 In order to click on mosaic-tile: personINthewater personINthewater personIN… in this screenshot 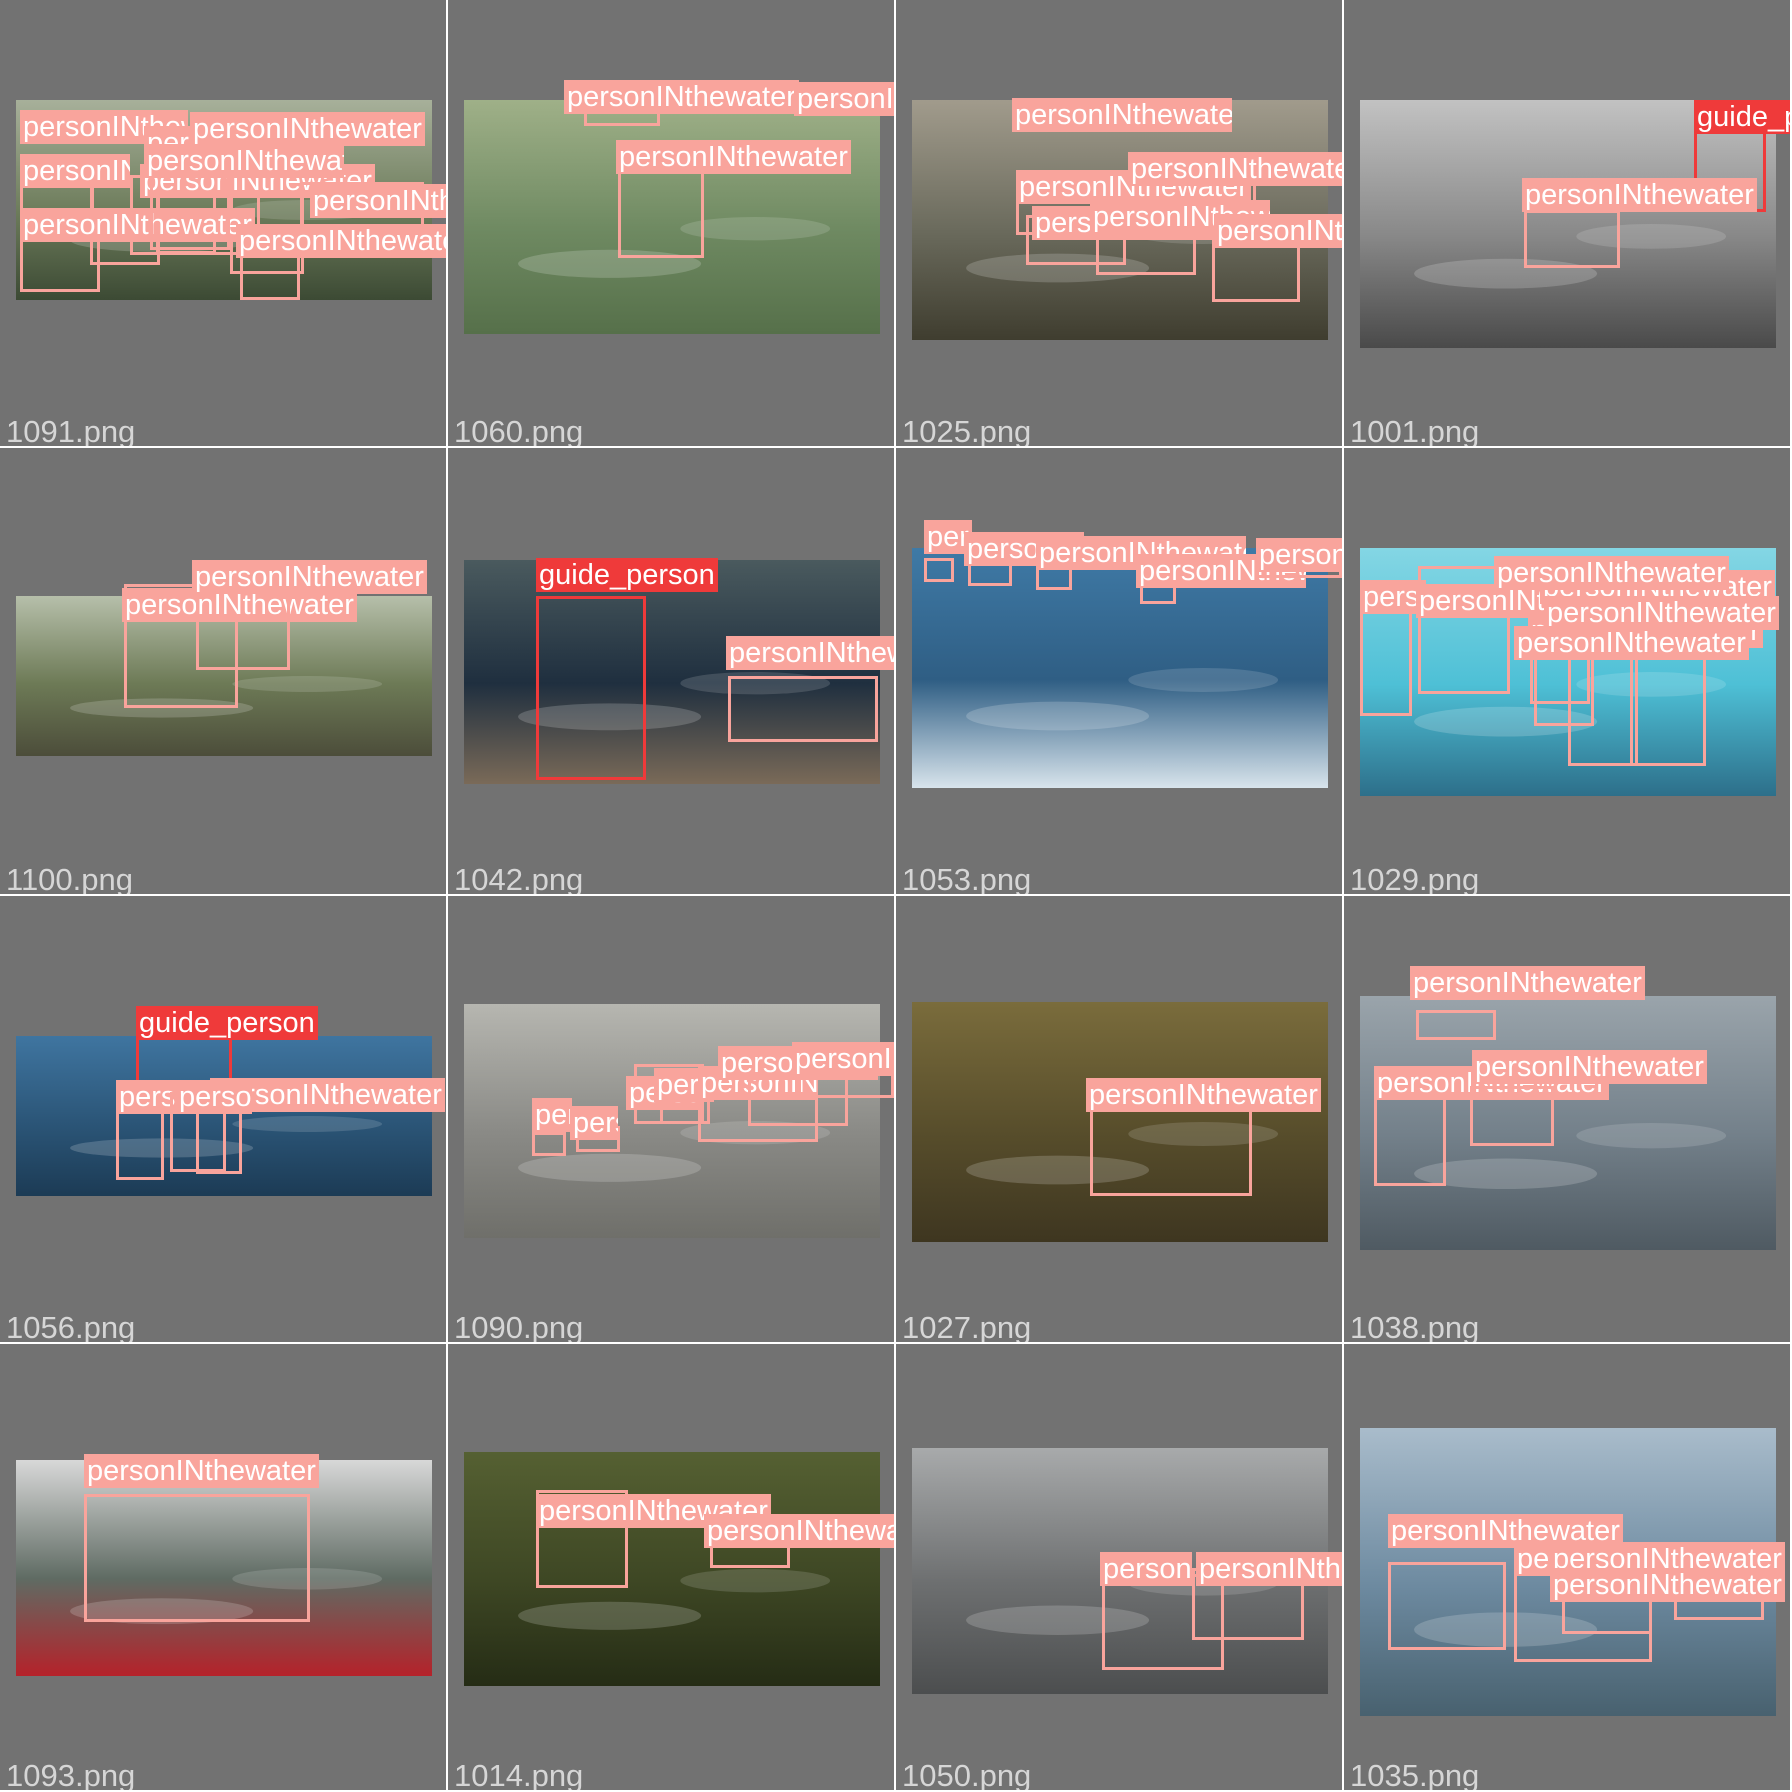, I will do `click(1119, 223)`.